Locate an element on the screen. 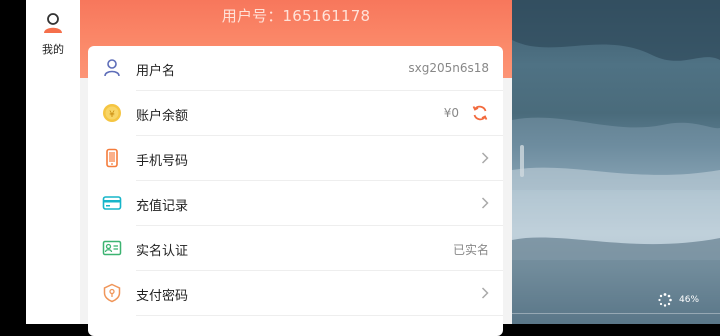  spinner-icon is located at coordinates (665, 300).